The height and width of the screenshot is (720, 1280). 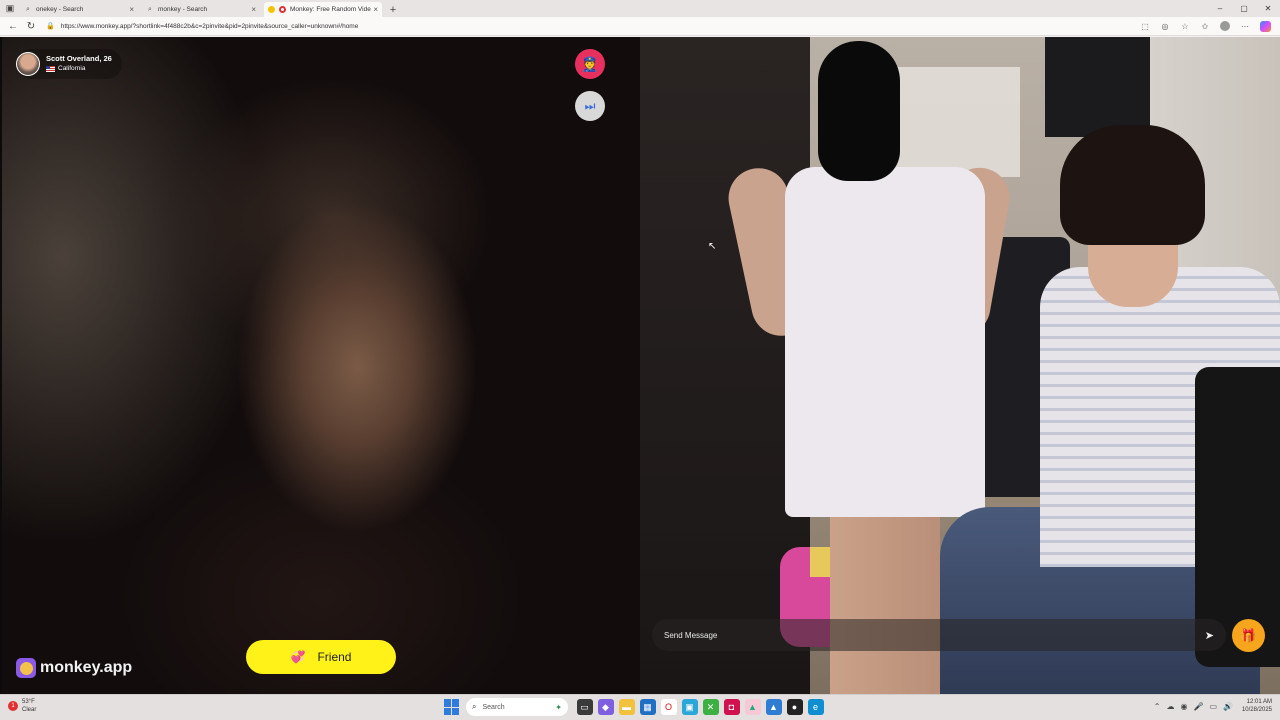 I want to click on gift-icon: 🎁, so click(x=1248, y=635).